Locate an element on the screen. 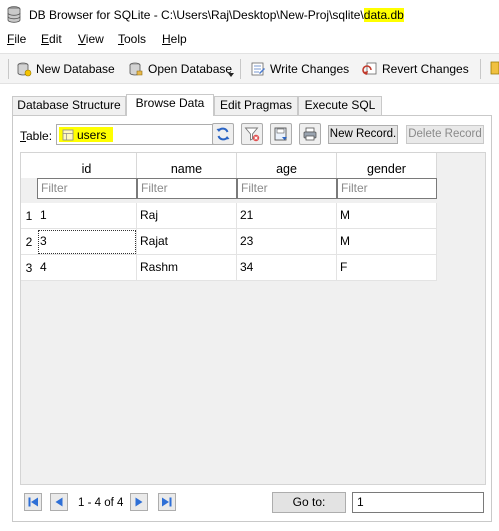 This screenshot has height=531, width=499. row-number: 1 is located at coordinates (29, 216).